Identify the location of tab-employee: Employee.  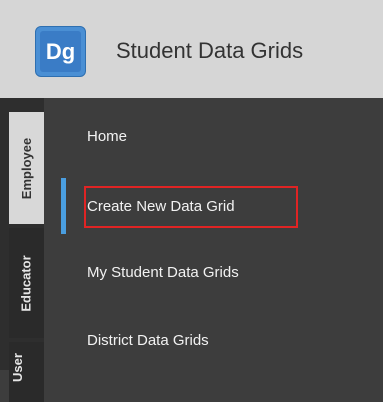
(26, 168).